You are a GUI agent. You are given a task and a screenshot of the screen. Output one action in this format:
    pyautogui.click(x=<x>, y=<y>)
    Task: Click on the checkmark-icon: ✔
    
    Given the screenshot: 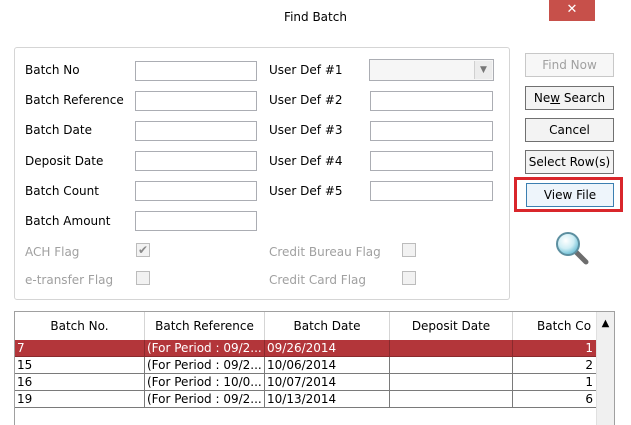 What is the action you would take?
    pyautogui.click(x=143, y=250)
    